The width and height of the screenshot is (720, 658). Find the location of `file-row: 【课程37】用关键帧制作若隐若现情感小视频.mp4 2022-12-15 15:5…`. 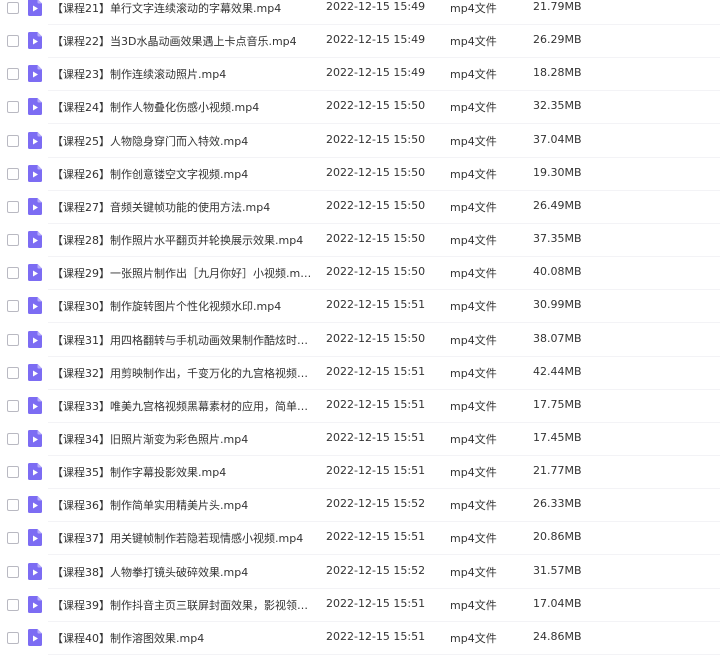

file-row: 【课程37】用关键帧制作若隐若现情感小视频.mp4 2022-12-15 15:5… is located at coordinates (360, 539).